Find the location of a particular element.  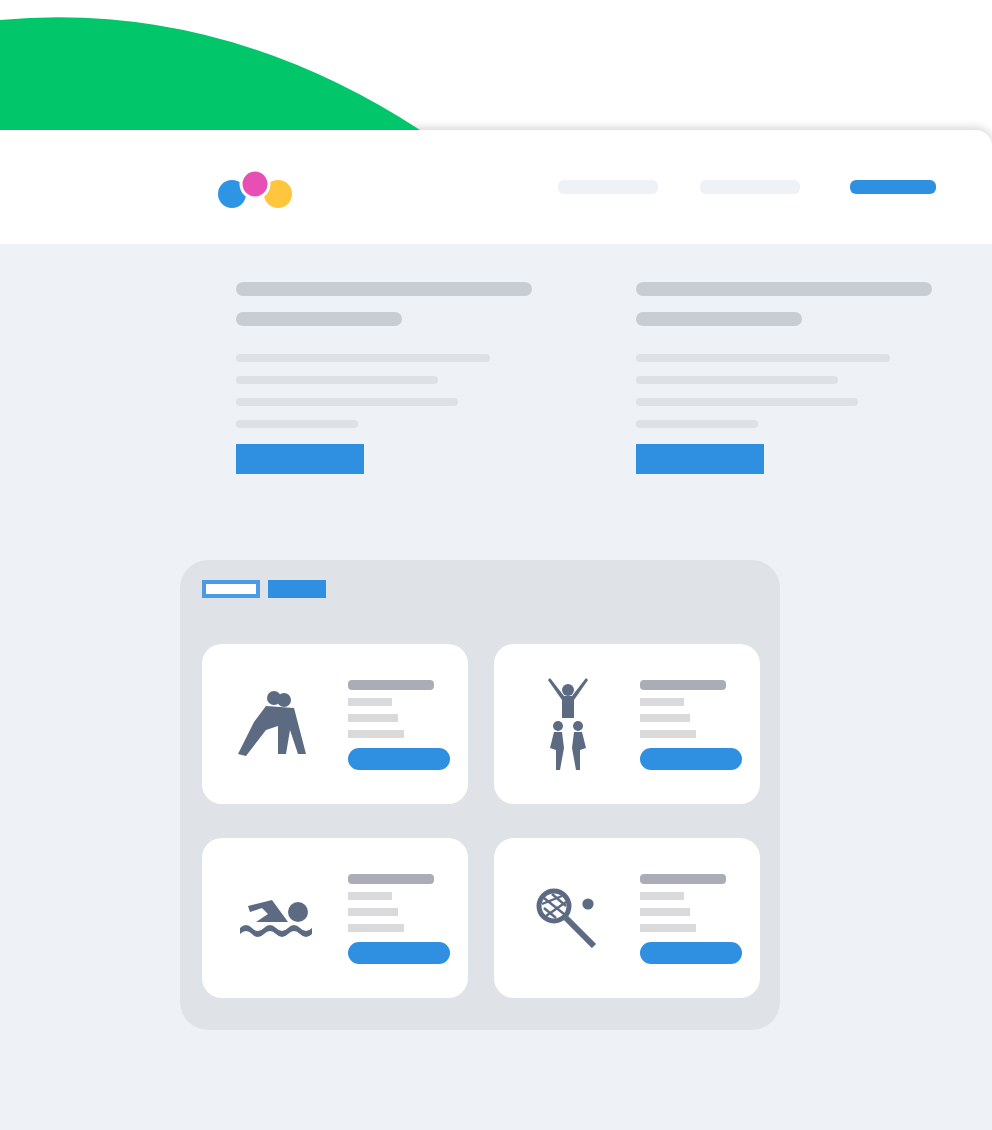

tennis-racket-icon is located at coordinates (567, 918).